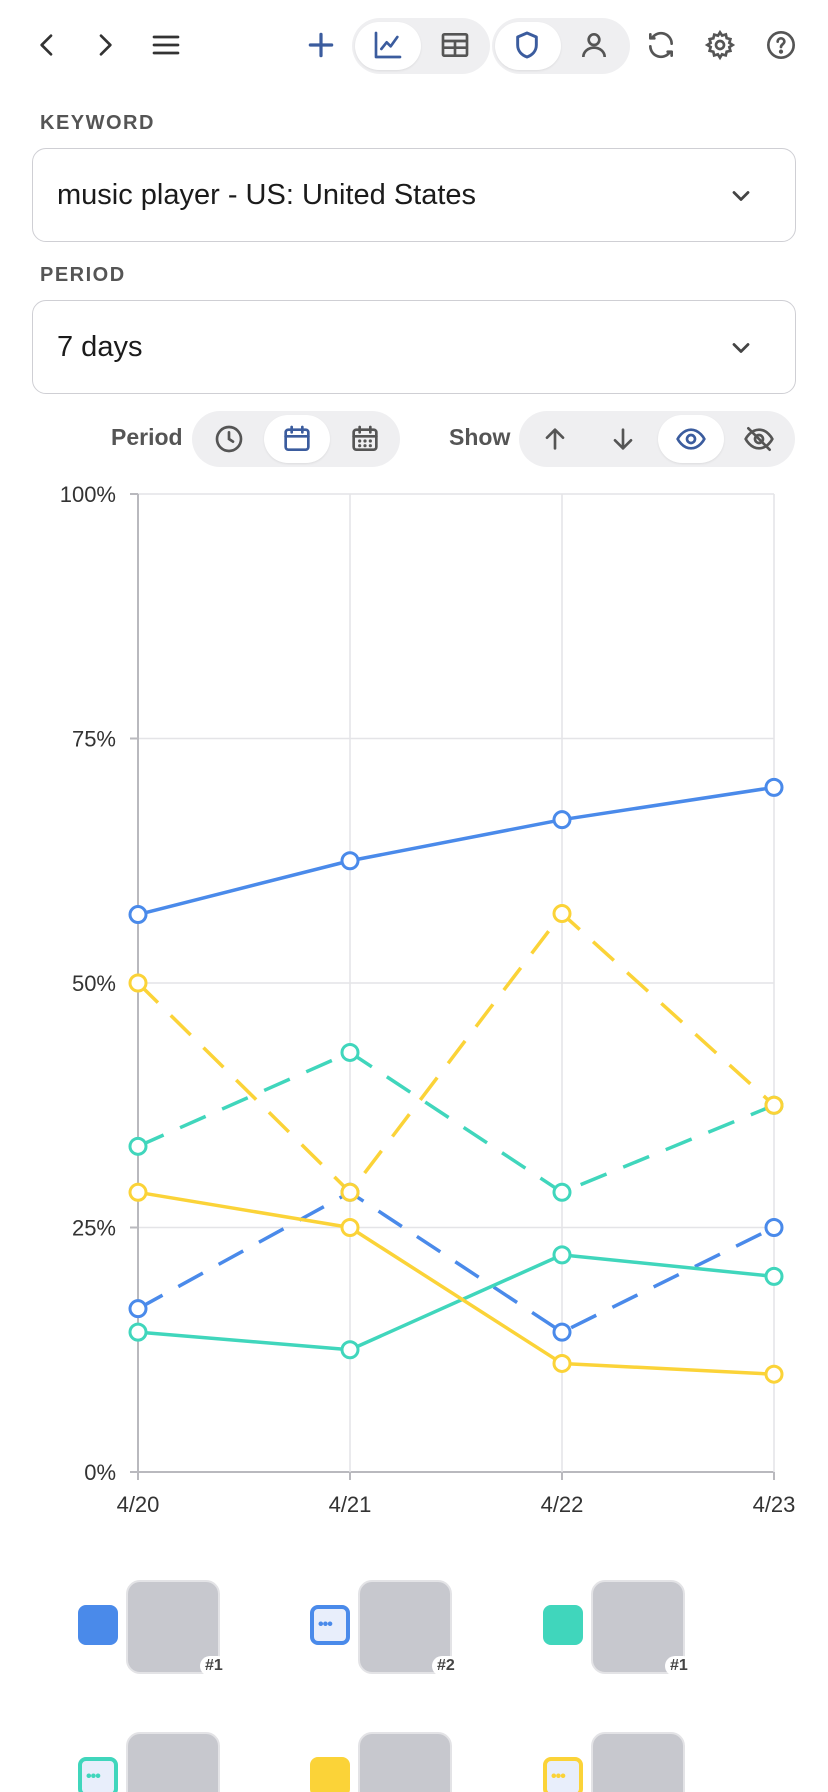 The width and height of the screenshot is (828, 1792). What do you see at coordinates (100, 346) in the screenshot?
I see `period-value: 7 days` at bounding box center [100, 346].